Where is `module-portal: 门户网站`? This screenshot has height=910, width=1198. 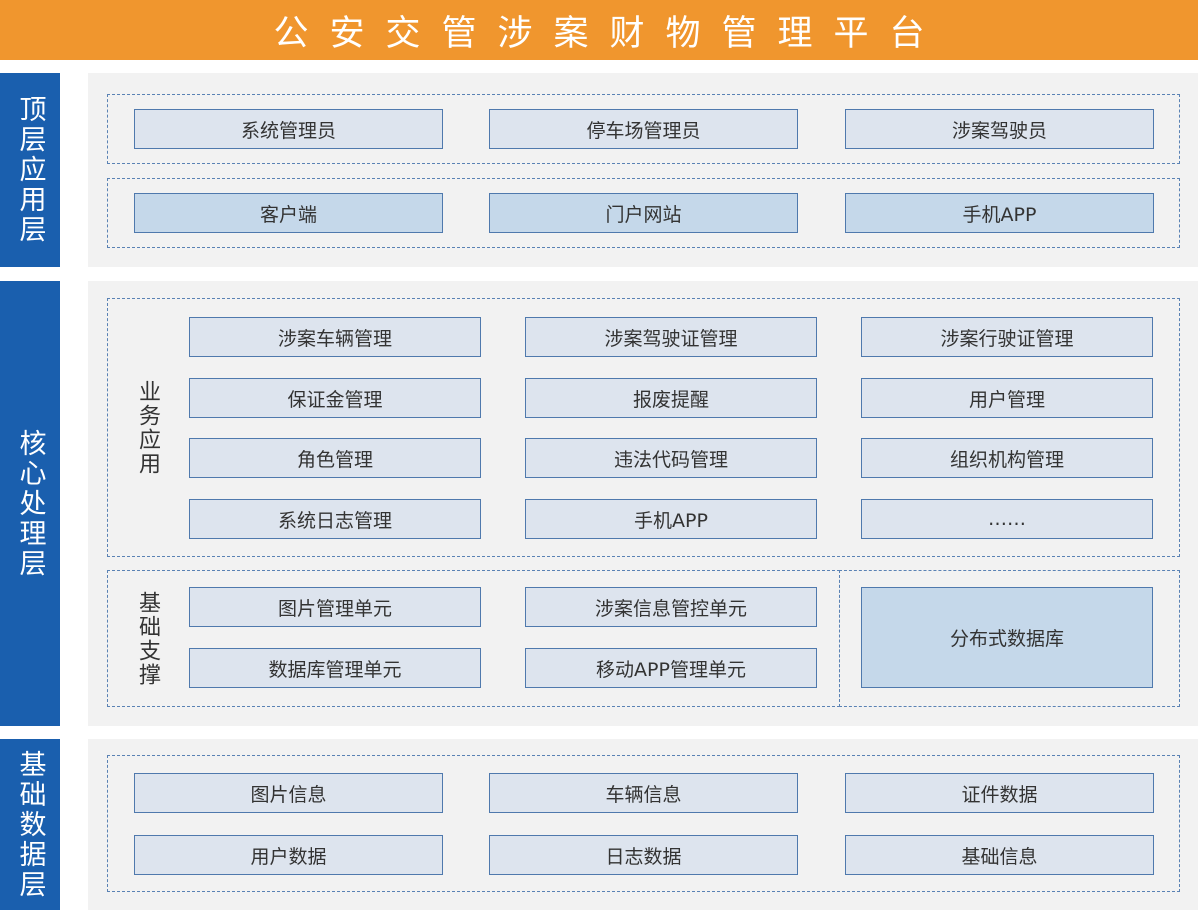
module-portal: 门户网站 is located at coordinates (643, 213).